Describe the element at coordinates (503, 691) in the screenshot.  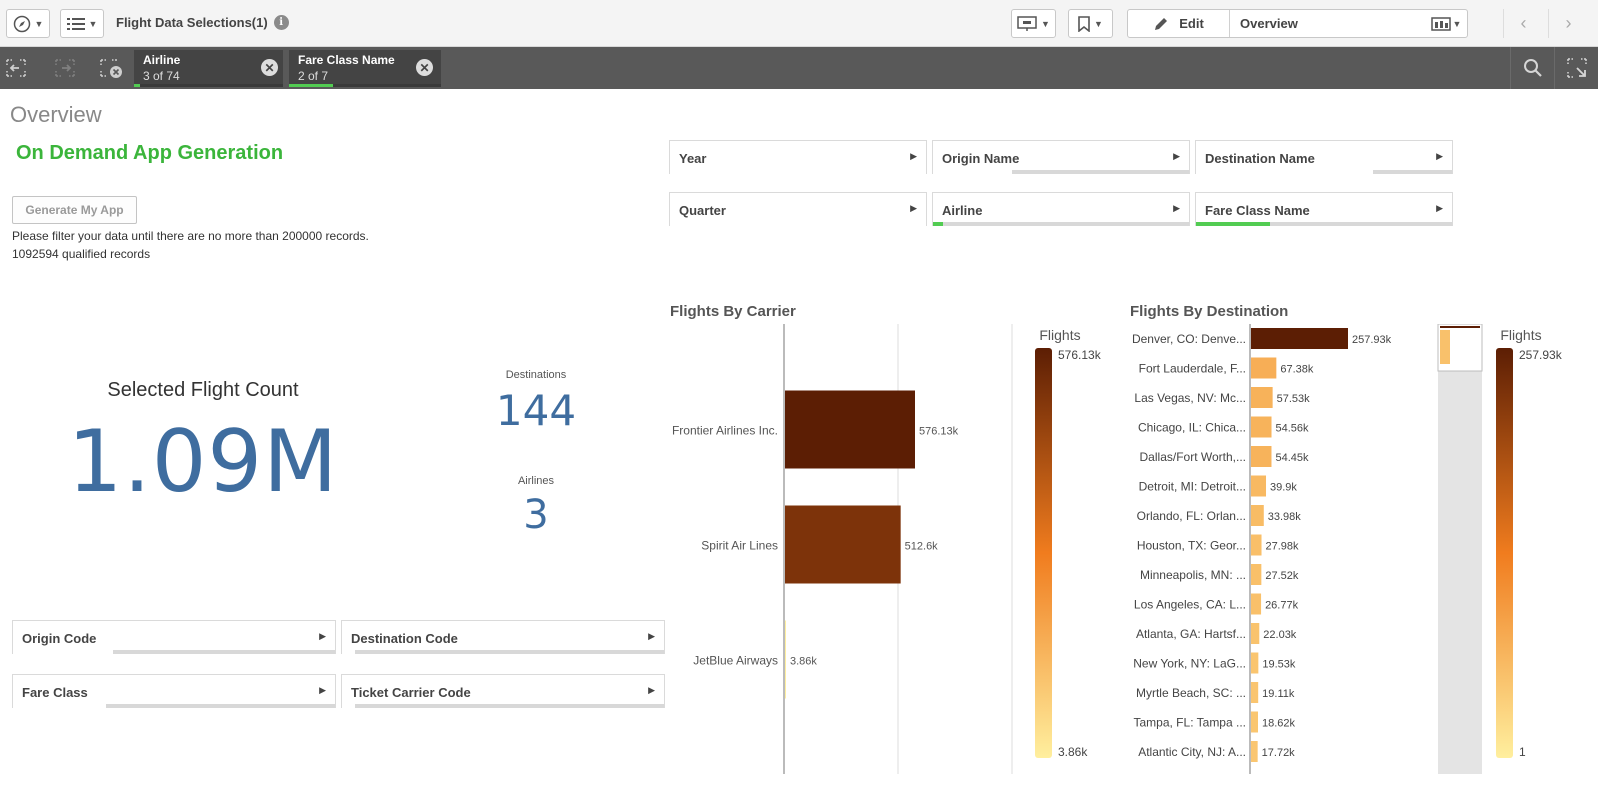
I see `filter-pane-ticket-carrier-code: Ticket Carrier Code ▶` at that location.